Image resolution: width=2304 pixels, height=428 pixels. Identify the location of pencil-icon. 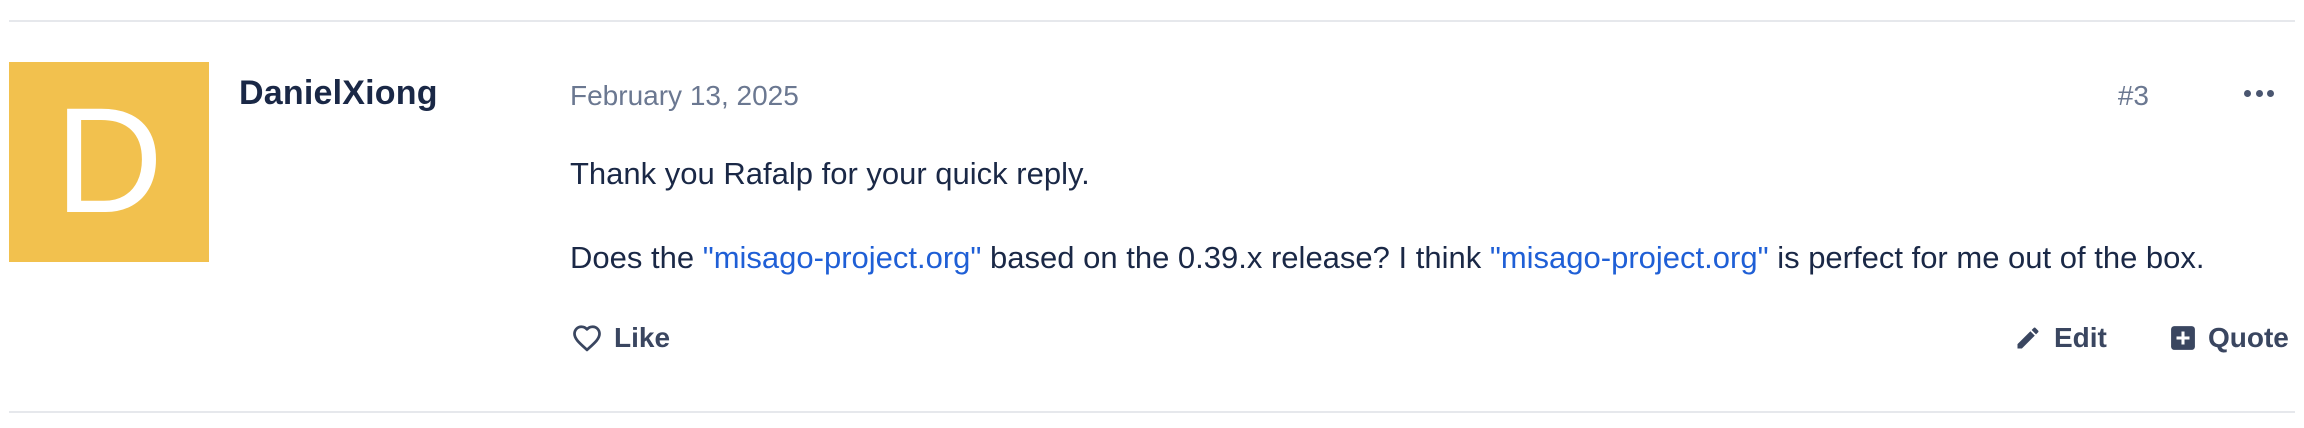
(2028, 338).